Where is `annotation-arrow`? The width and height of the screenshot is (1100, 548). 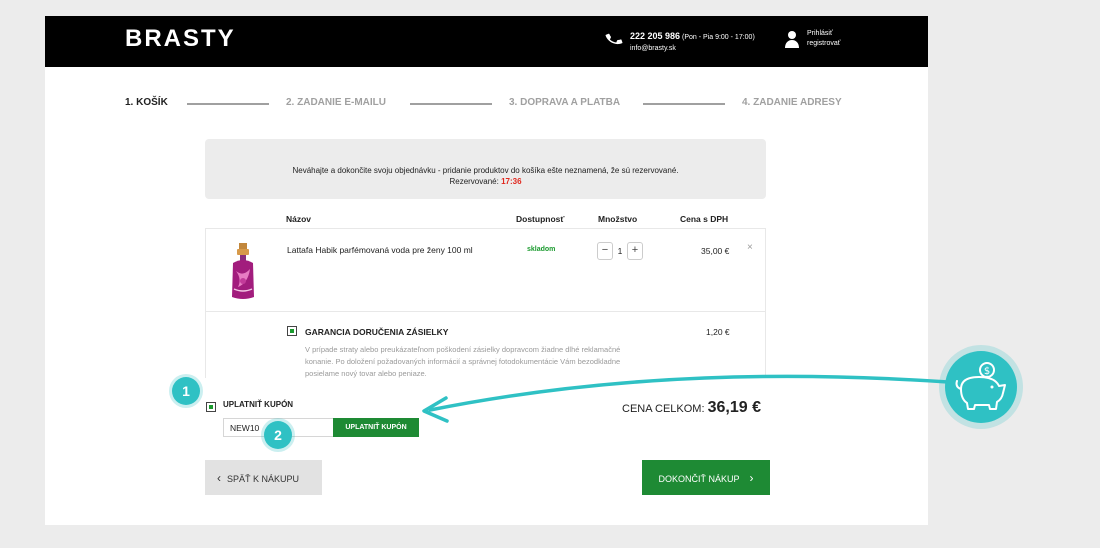
annotation-arrow is located at coordinates (686, 398).